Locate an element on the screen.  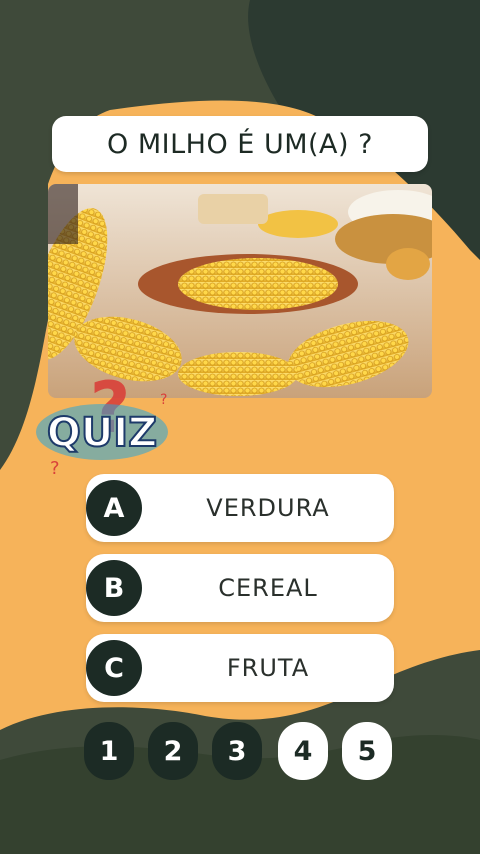
option-label: FRUTA is located at coordinates (268, 668).